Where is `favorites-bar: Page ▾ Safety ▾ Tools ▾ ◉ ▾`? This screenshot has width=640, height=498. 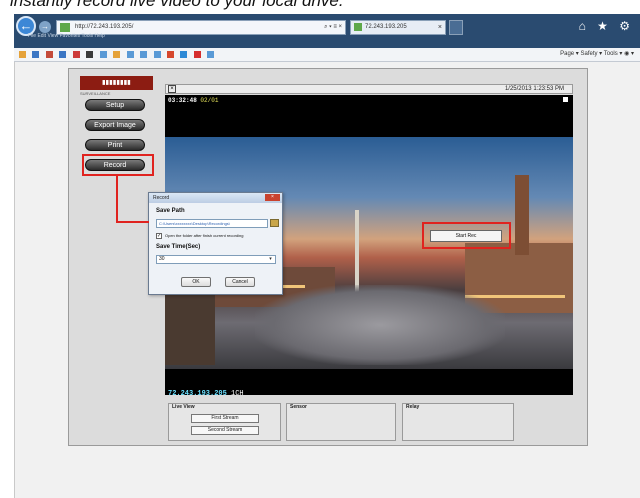
favorites-bar: Page ▾ Safety ▾ Tools ▾ ◉ ▾ is located at coordinates (327, 55).